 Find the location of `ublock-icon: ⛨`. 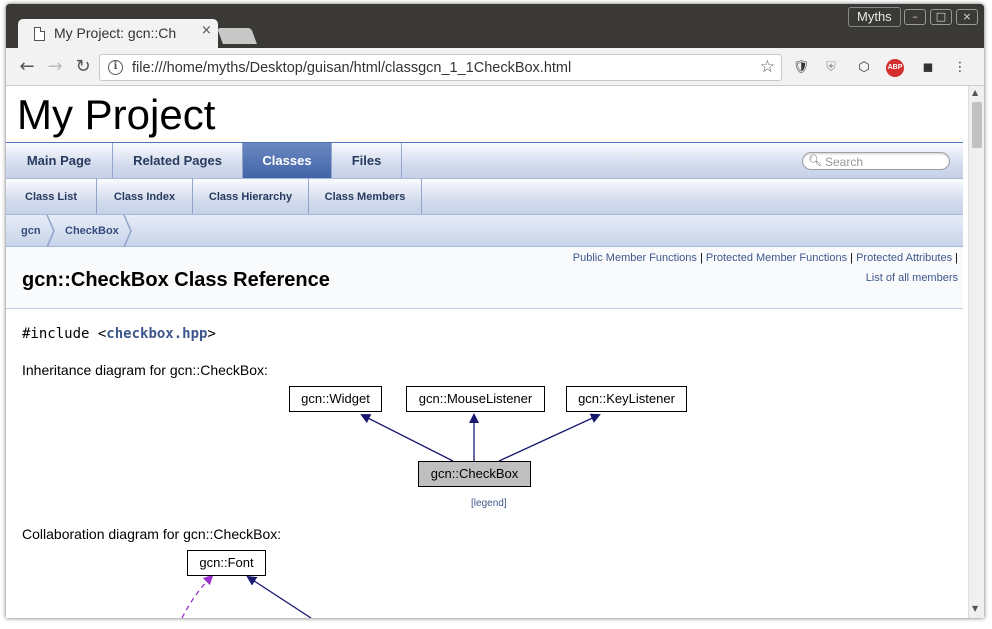

ublock-icon: ⛨ is located at coordinates (831, 68).